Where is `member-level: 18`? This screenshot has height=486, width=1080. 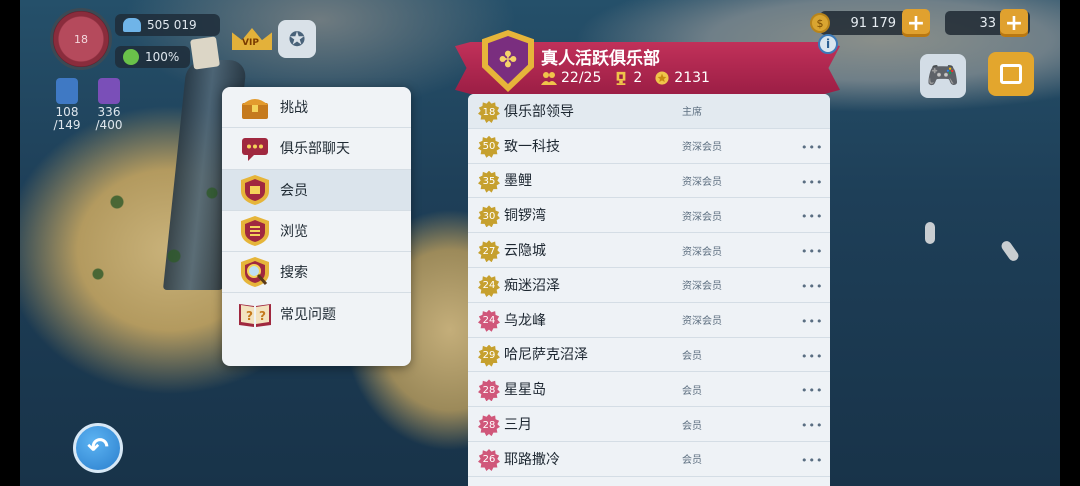
member-level: 18 is located at coordinates (489, 112).